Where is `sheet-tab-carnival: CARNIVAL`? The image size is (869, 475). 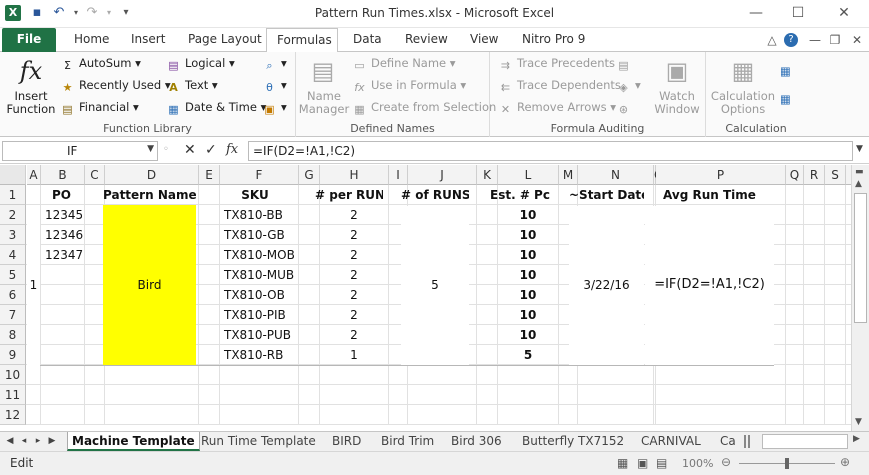 sheet-tab-carnival: CARNIVAL is located at coordinates (671, 441).